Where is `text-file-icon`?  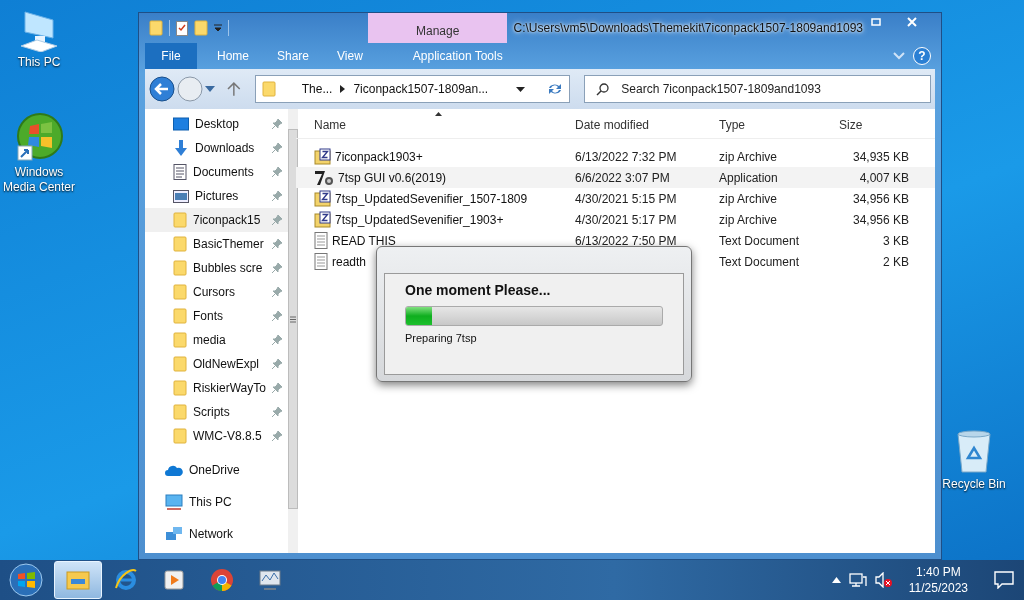
text-file-icon is located at coordinates (321, 261).